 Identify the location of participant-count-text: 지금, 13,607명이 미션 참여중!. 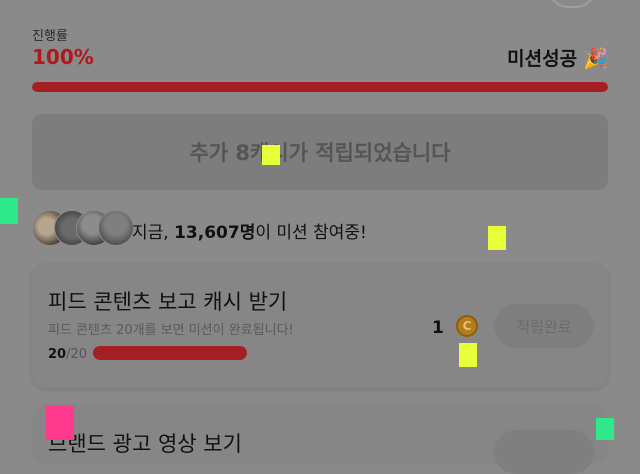
(249, 230).